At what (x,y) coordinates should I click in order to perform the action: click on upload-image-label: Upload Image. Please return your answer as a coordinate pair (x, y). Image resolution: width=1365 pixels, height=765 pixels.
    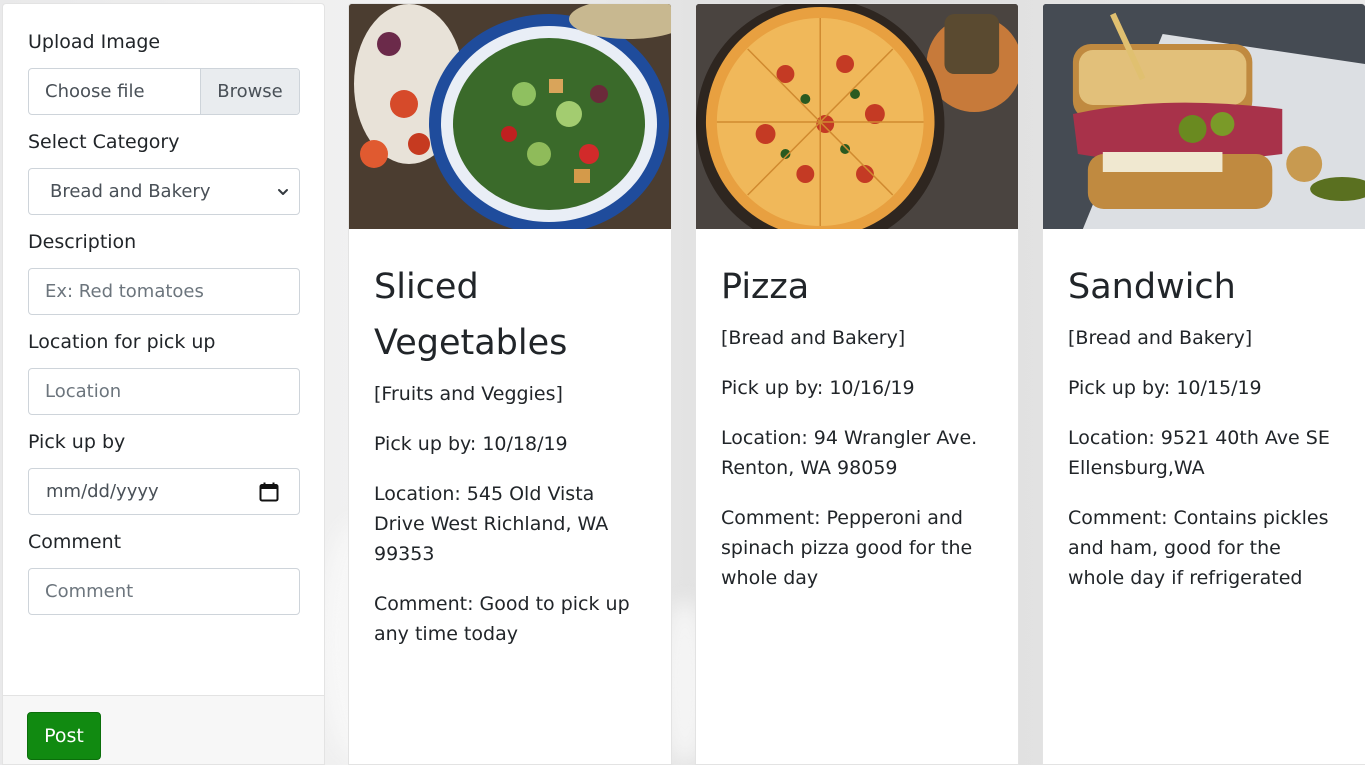
    Looking at the image, I should click on (94, 42).